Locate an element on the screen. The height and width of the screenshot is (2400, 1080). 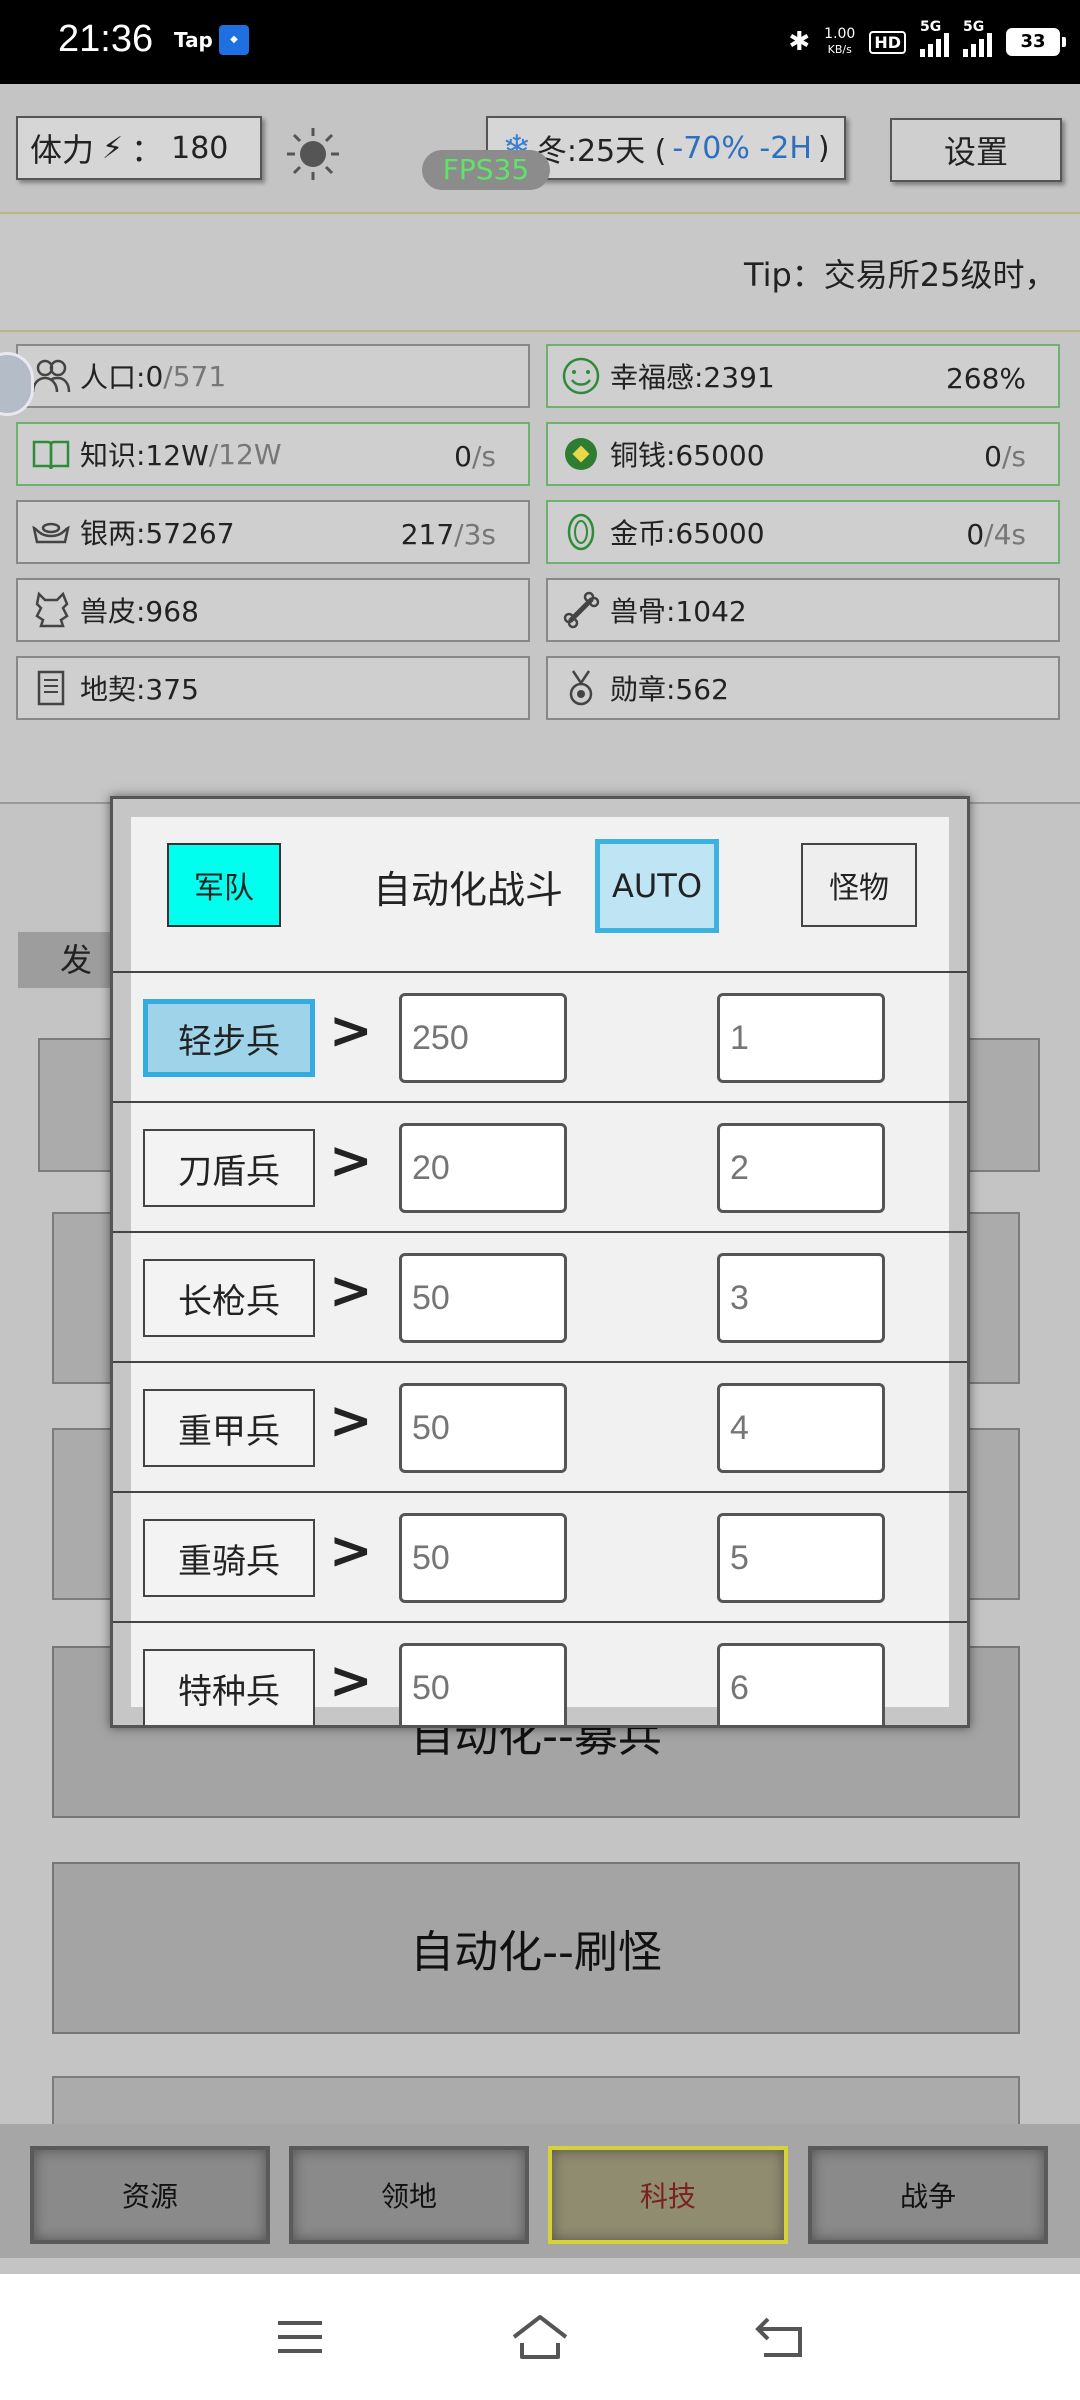
signal-1-icon: 5G is located at coordinates (934, 38).